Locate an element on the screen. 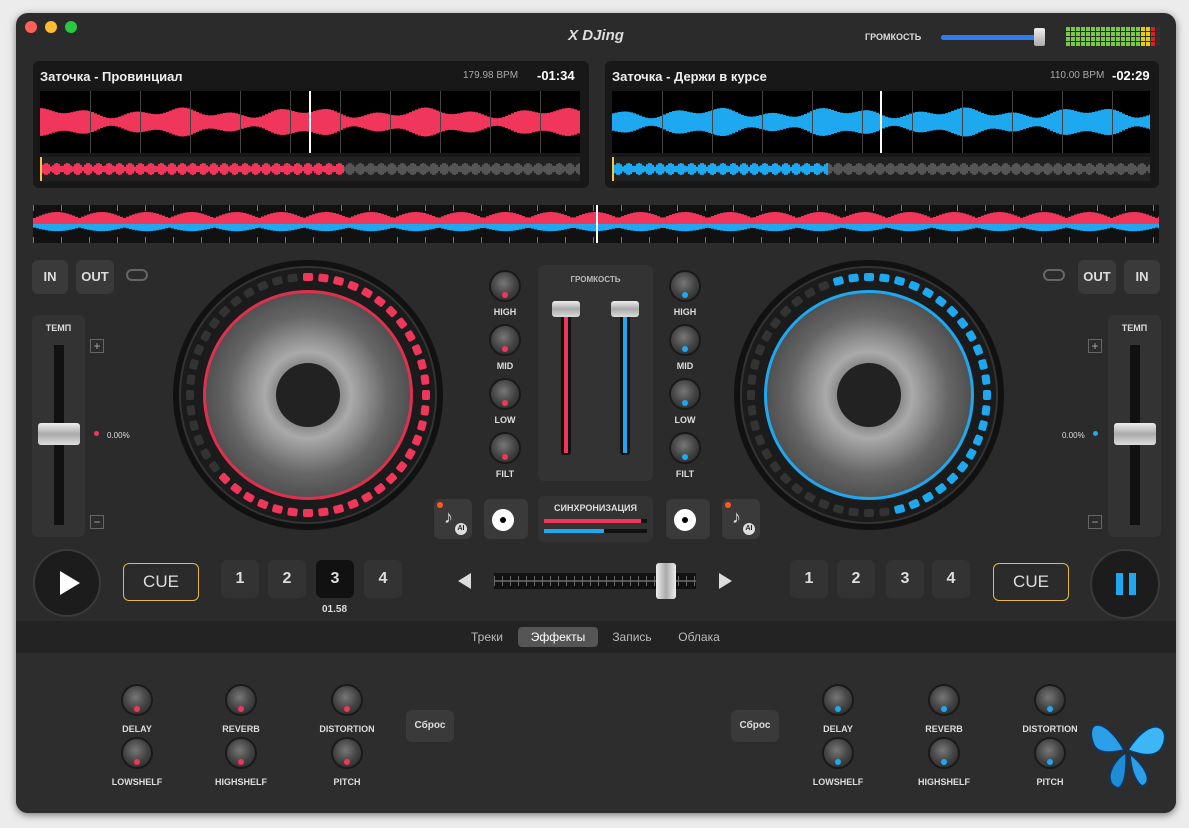 This screenshot has width=1189, height=828. left-tempo-fader is located at coordinates (59, 434).